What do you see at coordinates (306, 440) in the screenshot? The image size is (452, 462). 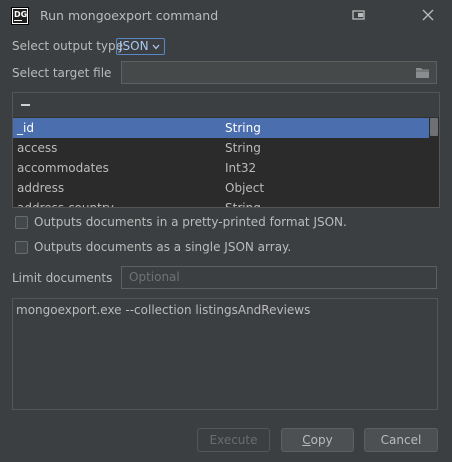 I see `copy-mnemonic: C` at bounding box center [306, 440].